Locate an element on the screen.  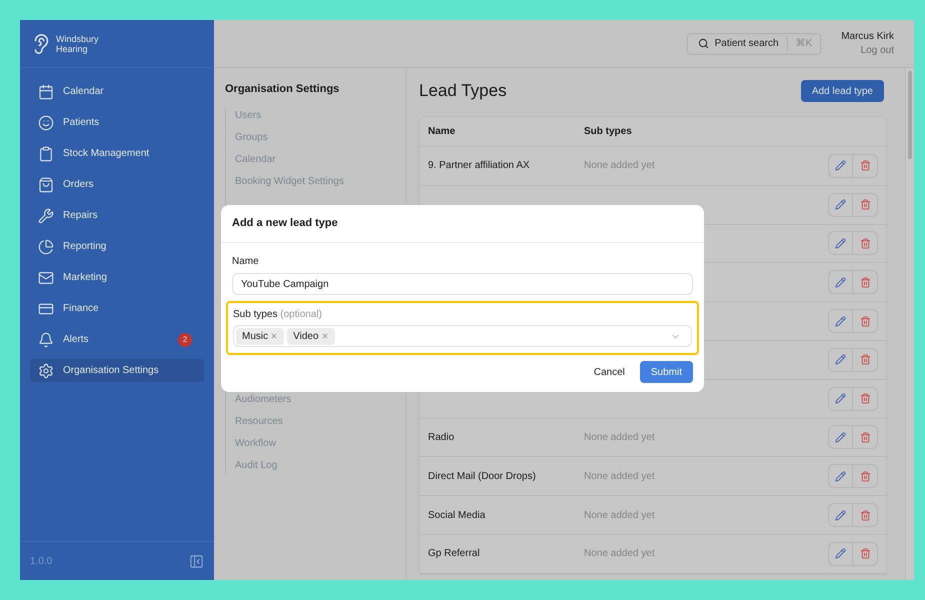
nav-item: Stock Management is located at coordinates (117, 153).